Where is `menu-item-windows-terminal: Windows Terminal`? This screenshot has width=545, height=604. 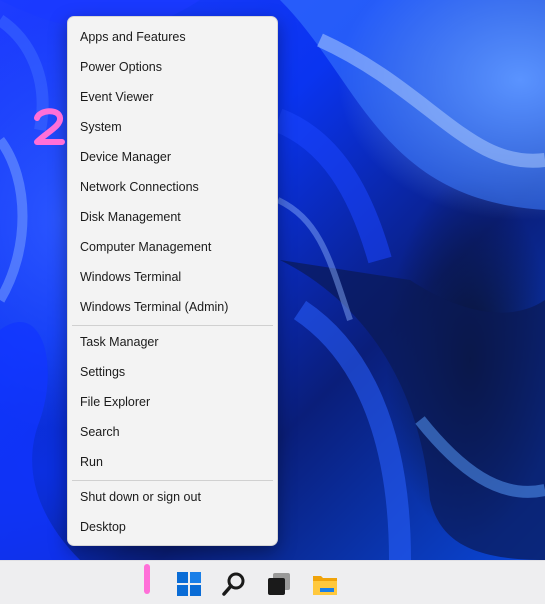 menu-item-windows-terminal: Windows Terminal is located at coordinates (172, 277).